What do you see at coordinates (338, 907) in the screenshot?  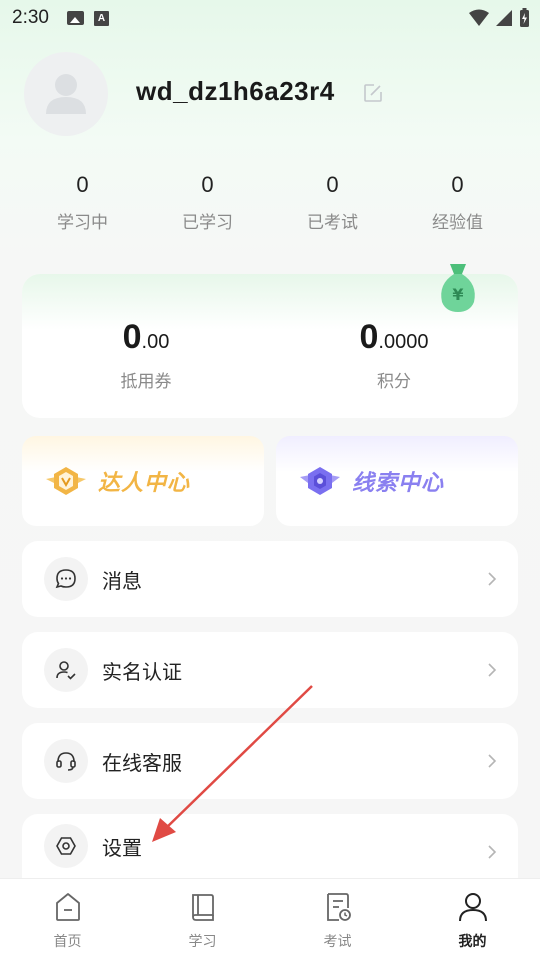 I see `exam-icon` at bounding box center [338, 907].